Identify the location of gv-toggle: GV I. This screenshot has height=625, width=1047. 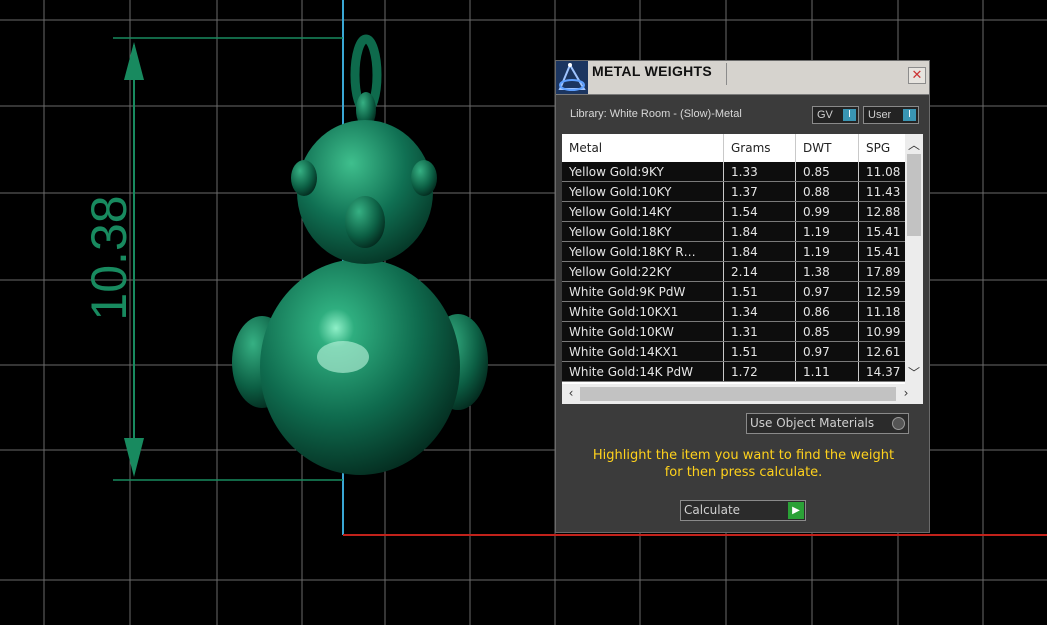
(835, 115).